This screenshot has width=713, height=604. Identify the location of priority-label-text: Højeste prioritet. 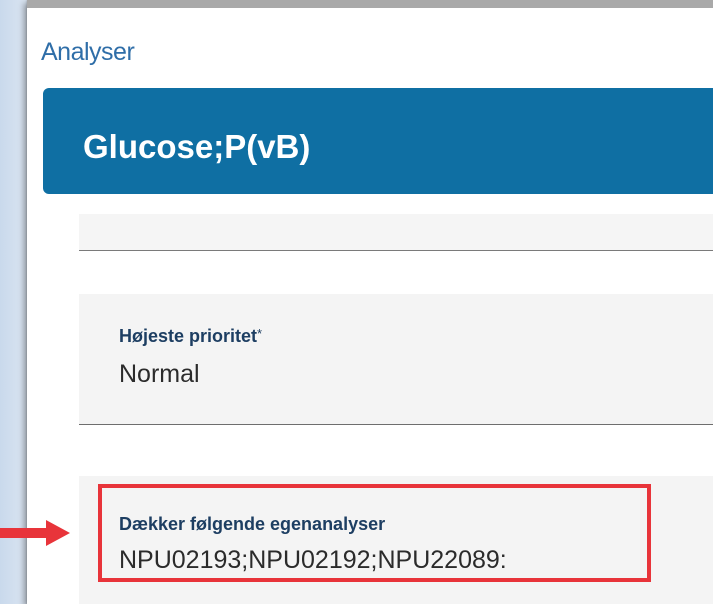
(188, 336).